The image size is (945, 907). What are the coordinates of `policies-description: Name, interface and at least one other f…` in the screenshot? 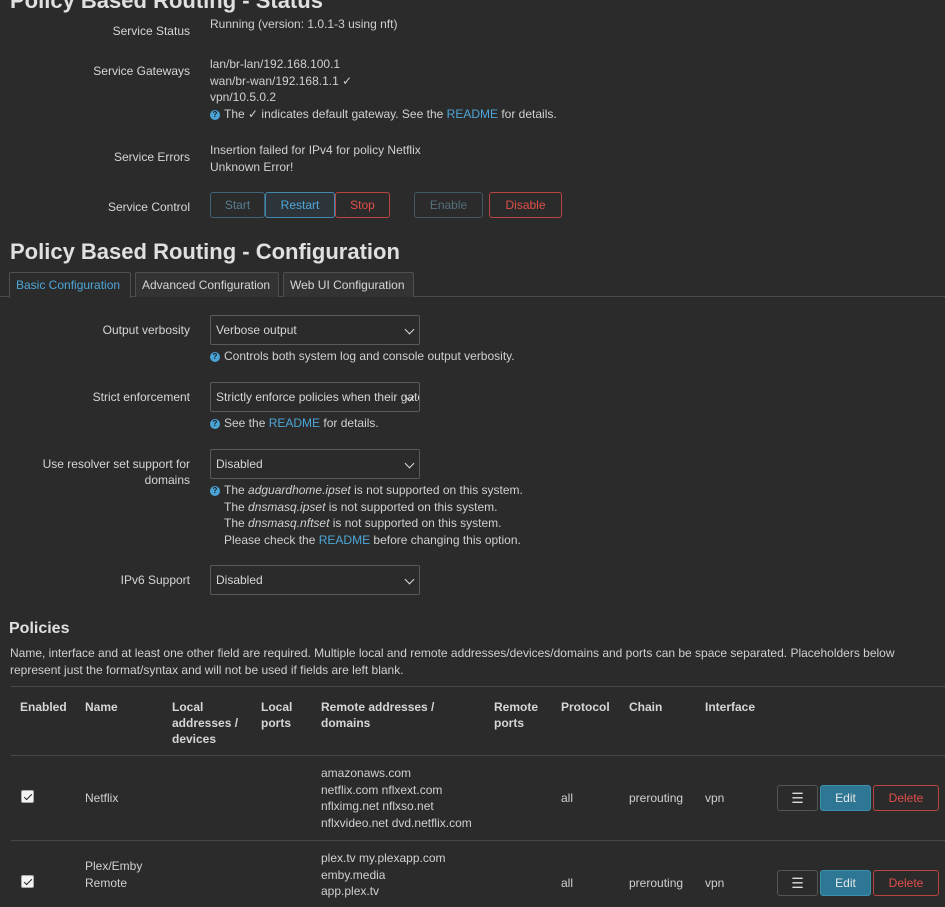 It's located at (452, 661).